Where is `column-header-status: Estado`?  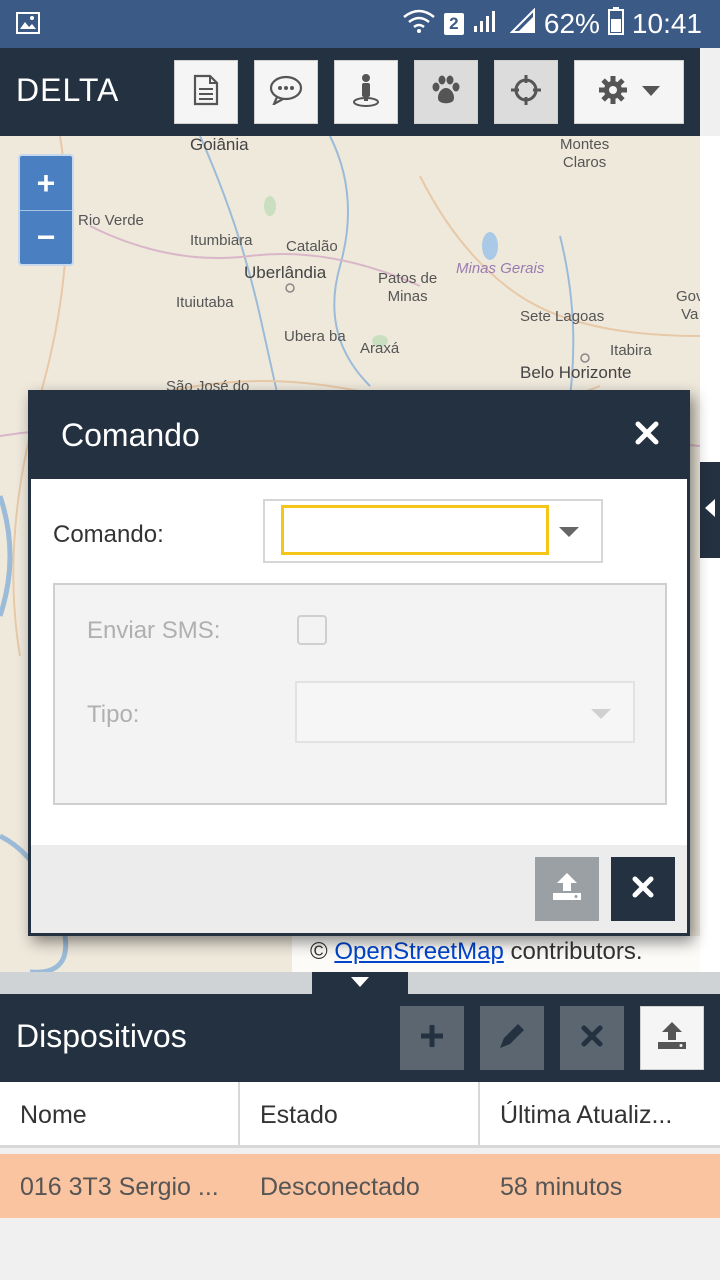
column-header-status: Estado is located at coordinates (360, 1114).